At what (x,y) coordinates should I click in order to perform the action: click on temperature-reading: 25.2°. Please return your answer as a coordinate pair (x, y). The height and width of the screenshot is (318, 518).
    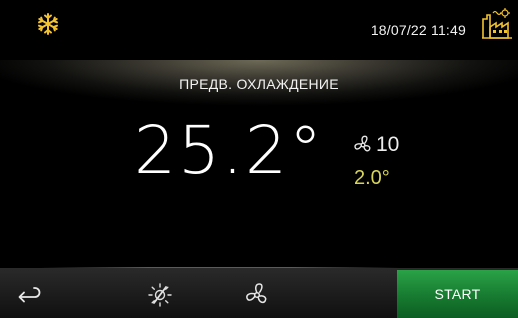
    Looking at the image, I should click on (229, 150).